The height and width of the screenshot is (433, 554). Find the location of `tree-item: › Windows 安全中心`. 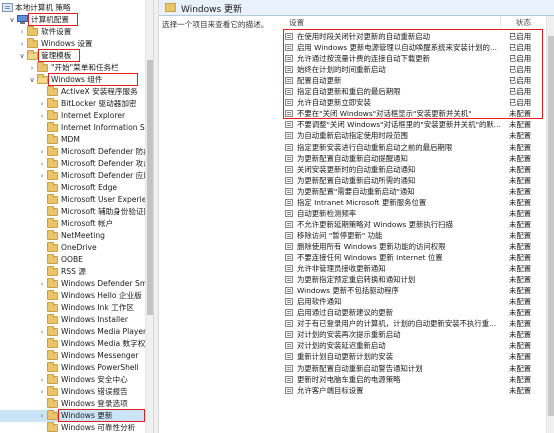

tree-item: › Windows 安全中心 is located at coordinates (72, 380).